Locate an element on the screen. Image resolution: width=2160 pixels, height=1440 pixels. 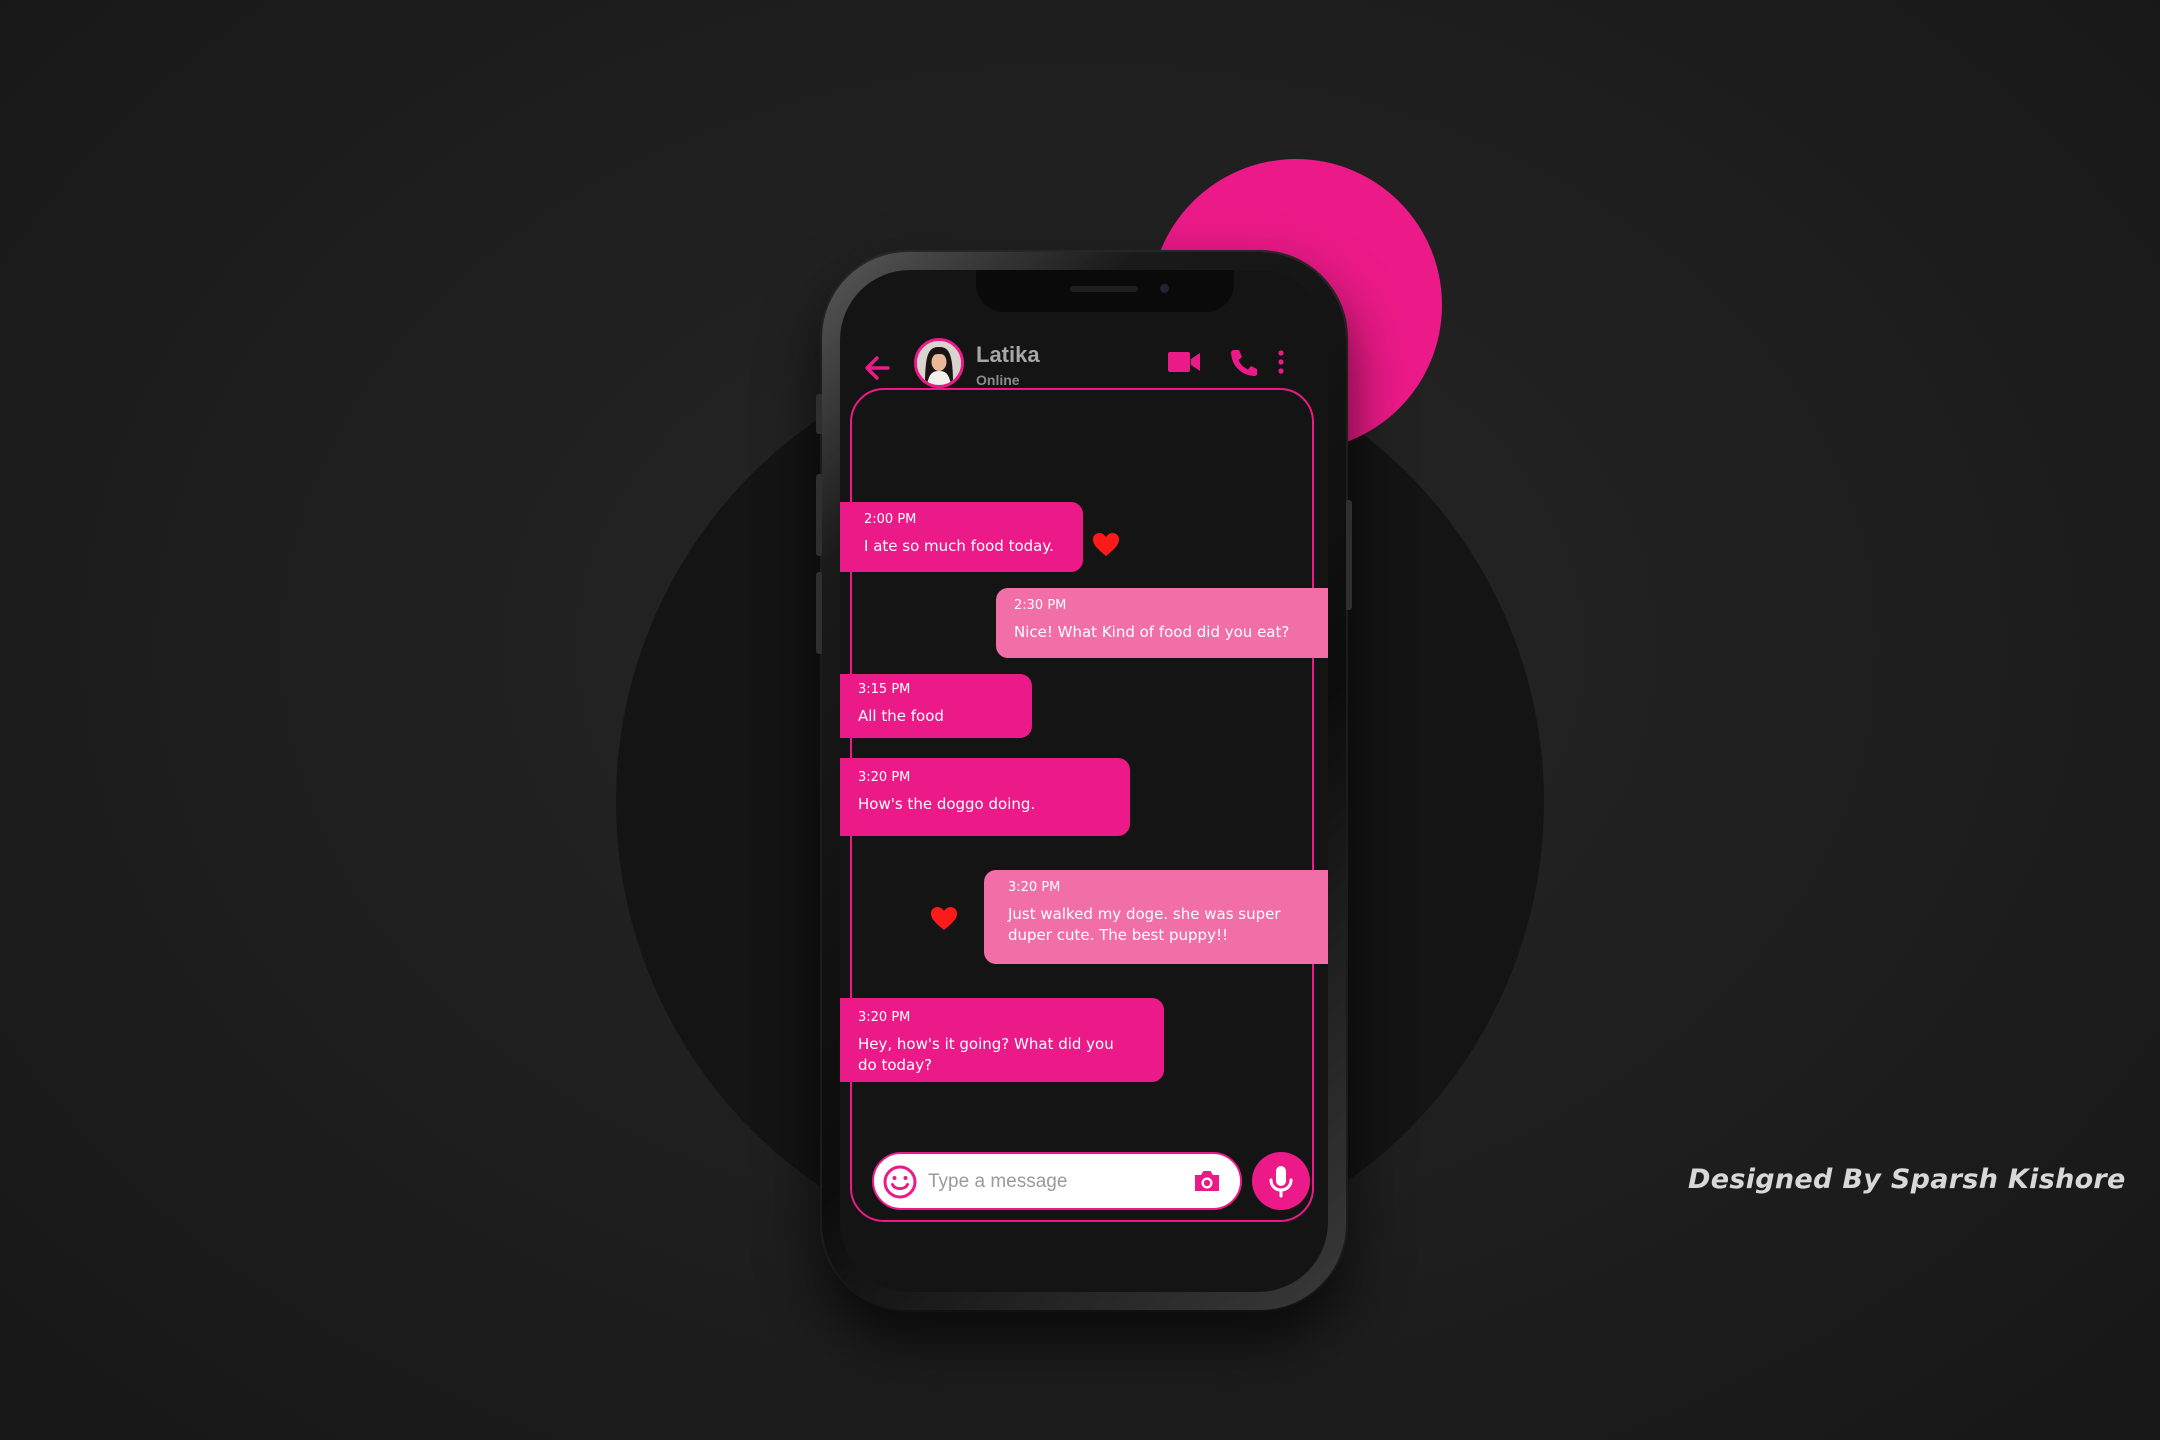
message-text: All the food is located at coordinates (901, 716).